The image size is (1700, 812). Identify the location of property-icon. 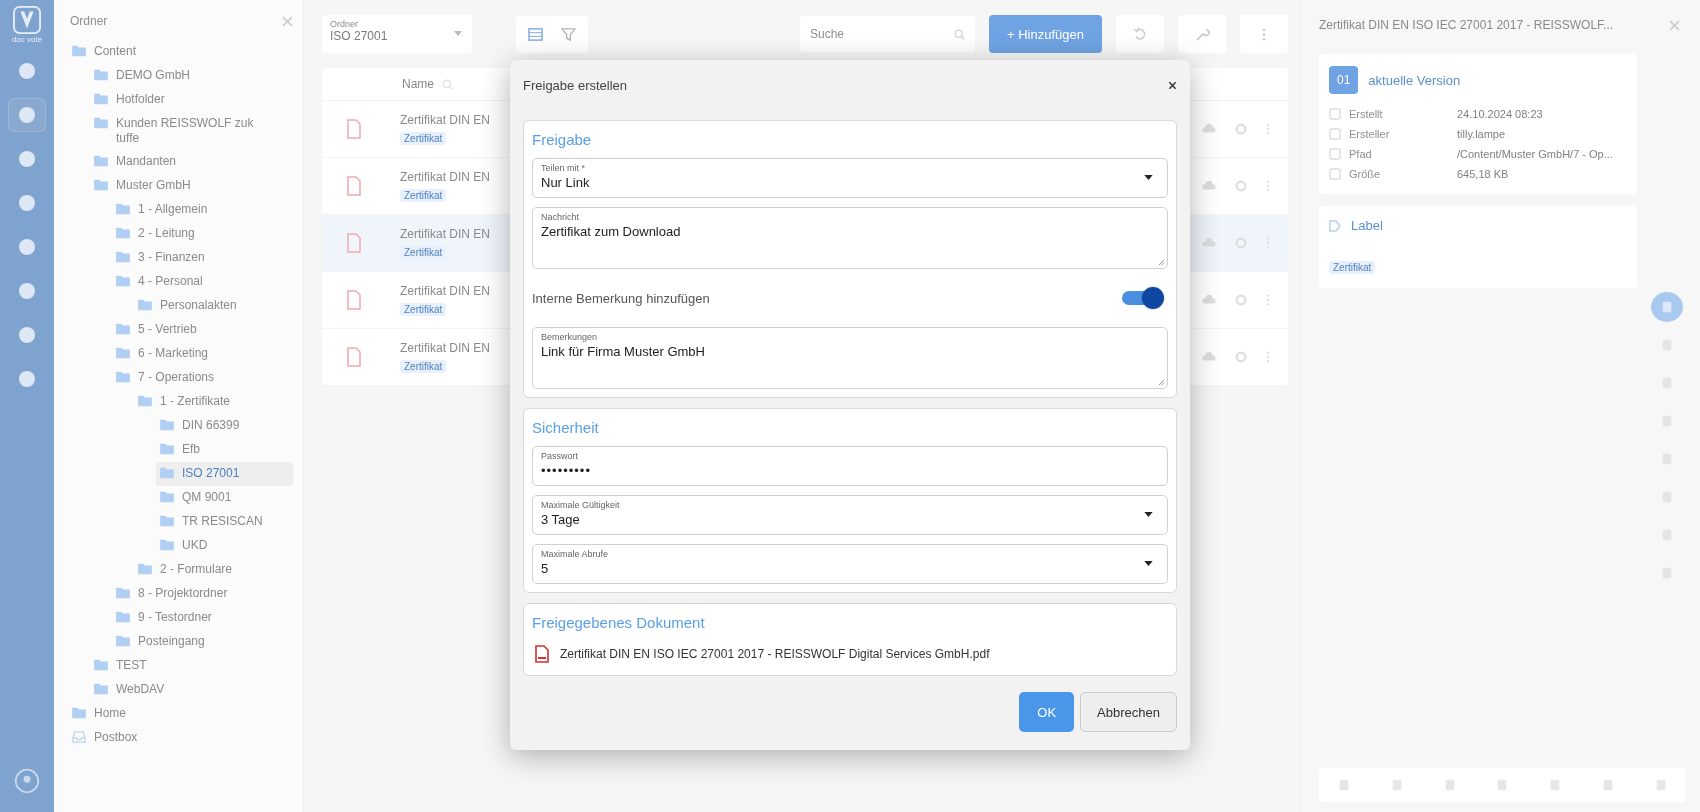
(1335, 174).